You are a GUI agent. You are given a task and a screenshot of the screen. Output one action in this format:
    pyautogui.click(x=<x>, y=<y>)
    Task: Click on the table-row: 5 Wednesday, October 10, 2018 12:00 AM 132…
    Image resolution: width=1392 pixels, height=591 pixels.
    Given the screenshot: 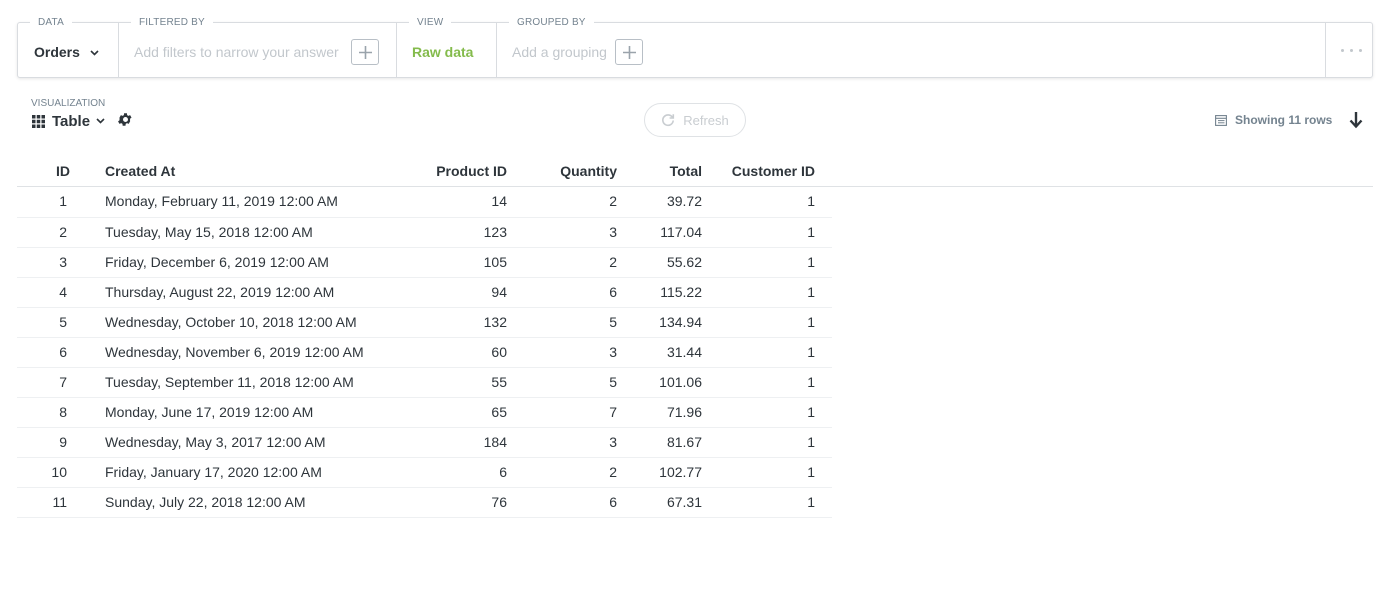 What is the action you would take?
    pyautogui.click(x=424, y=322)
    